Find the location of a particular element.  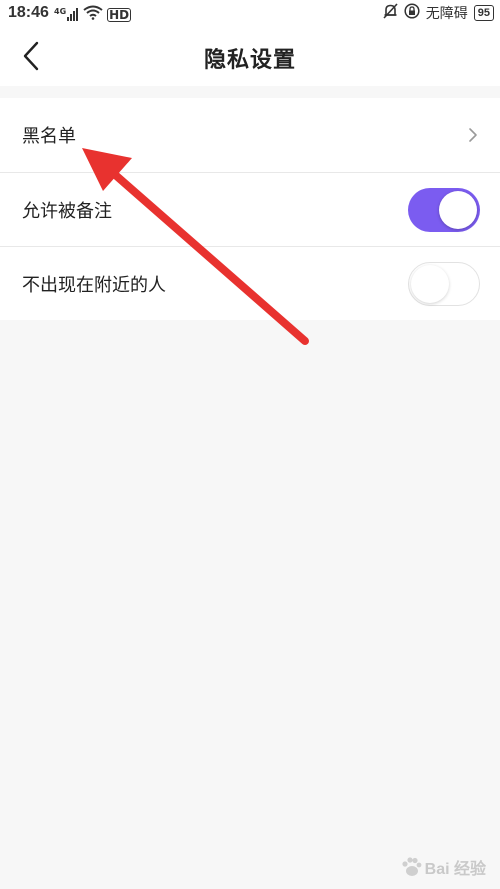

status-left-icons: 4G HD is located at coordinates (93, 14).